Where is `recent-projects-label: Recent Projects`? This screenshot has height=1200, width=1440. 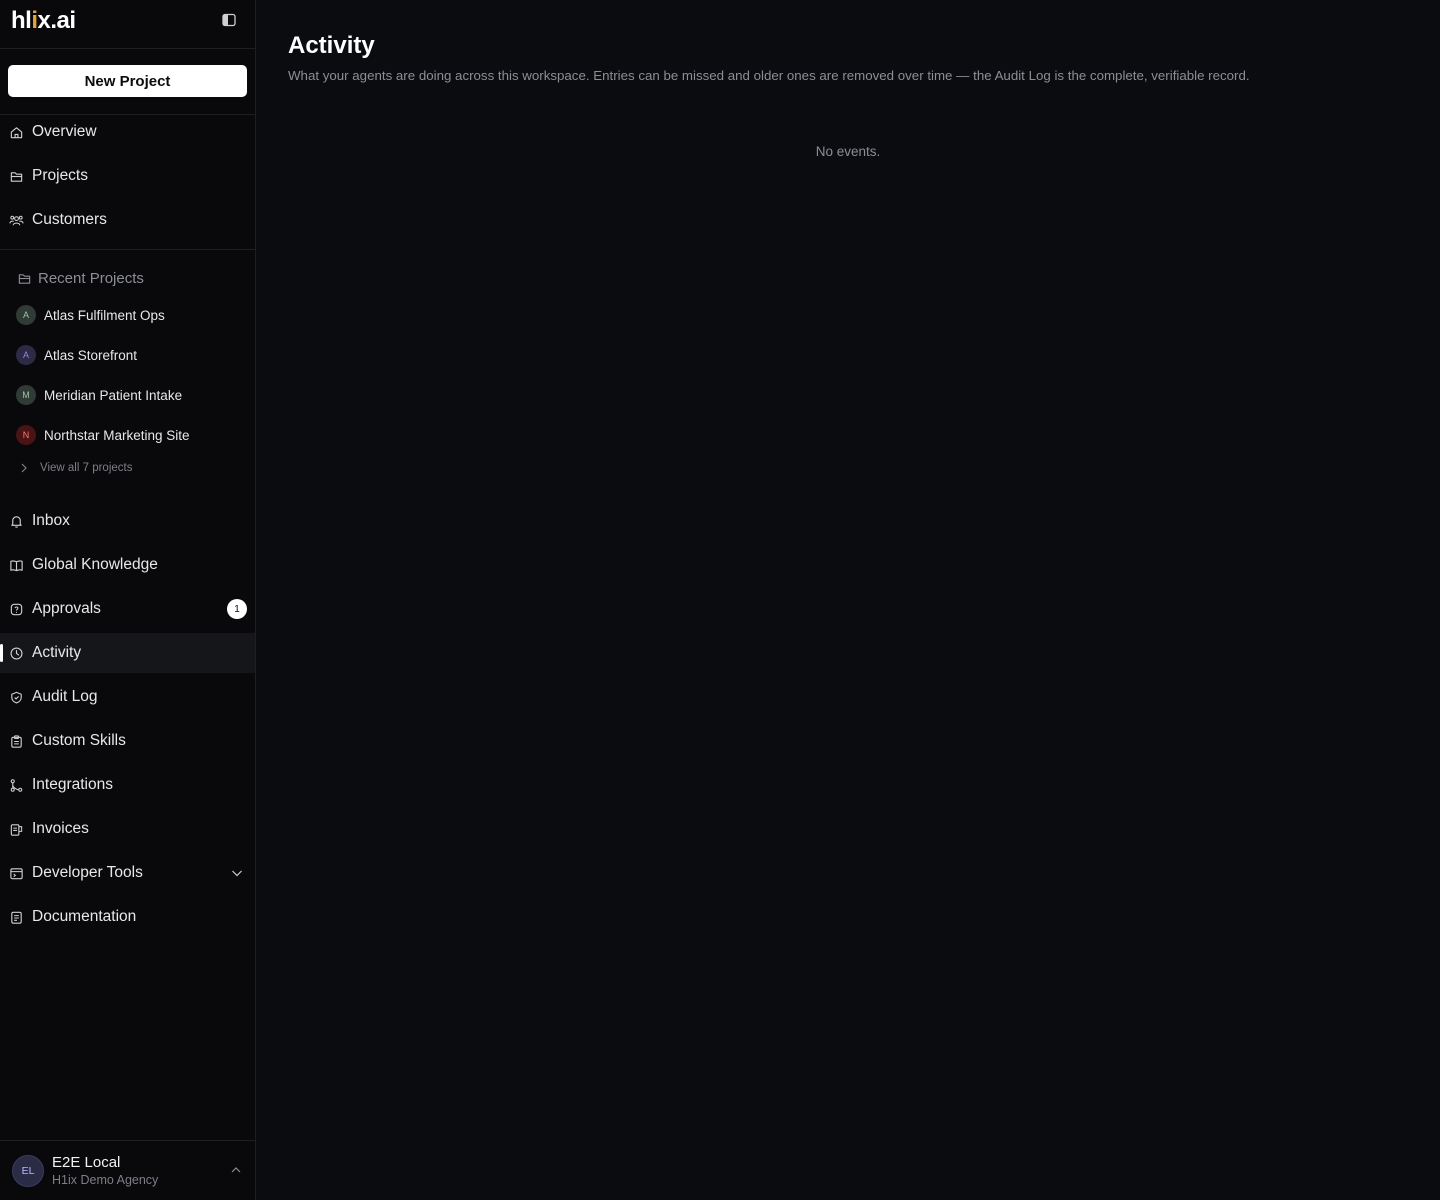
recent-projects-label: Recent Projects is located at coordinates (91, 278).